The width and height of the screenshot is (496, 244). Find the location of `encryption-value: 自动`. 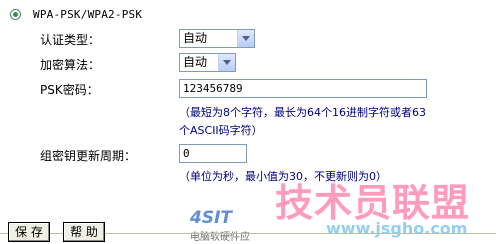

encryption-value: 自动 is located at coordinates (195, 62).